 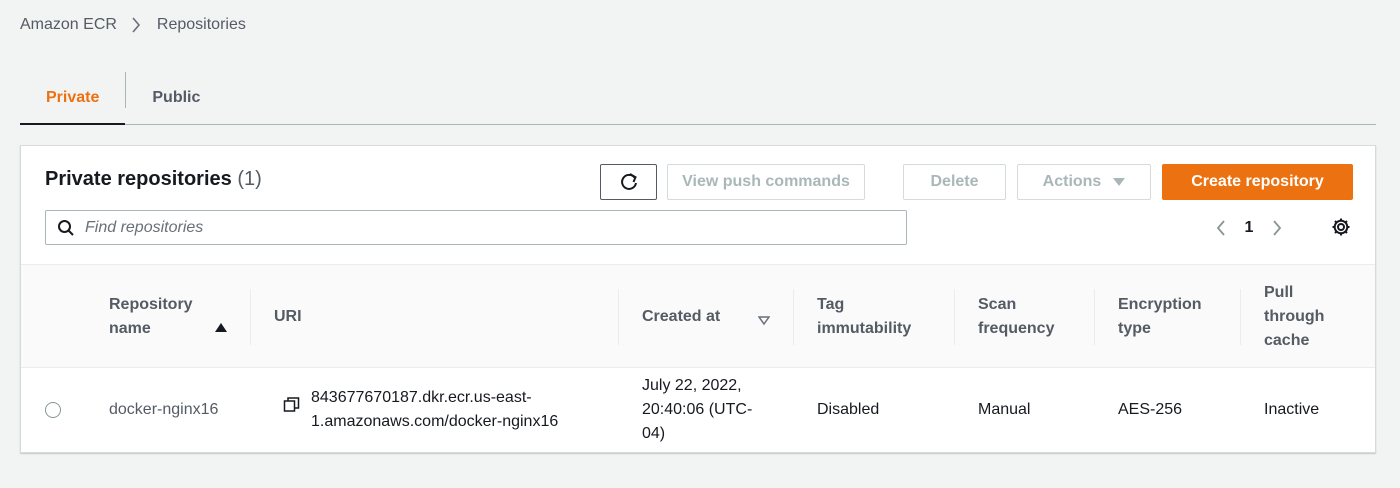 What do you see at coordinates (221, 327) in the screenshot?
I see `sort-ascending-icon` at bounding box center [221, 327].